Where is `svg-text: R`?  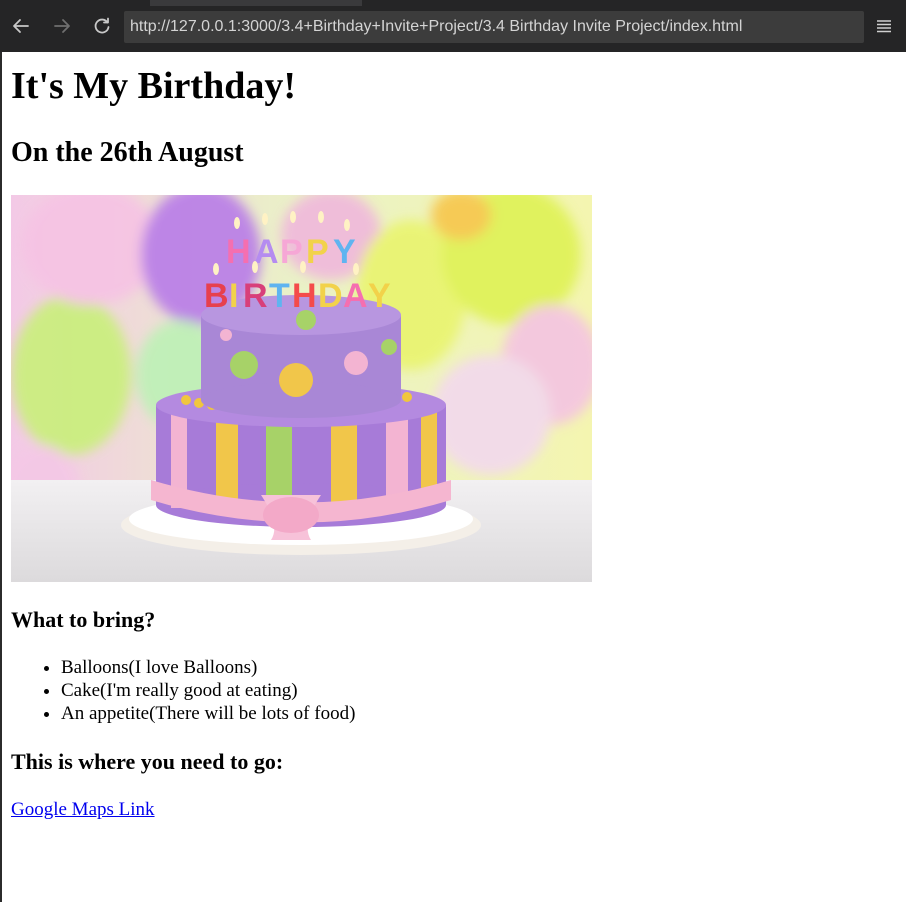
svg-text: R is located at coordinates (255, 296).